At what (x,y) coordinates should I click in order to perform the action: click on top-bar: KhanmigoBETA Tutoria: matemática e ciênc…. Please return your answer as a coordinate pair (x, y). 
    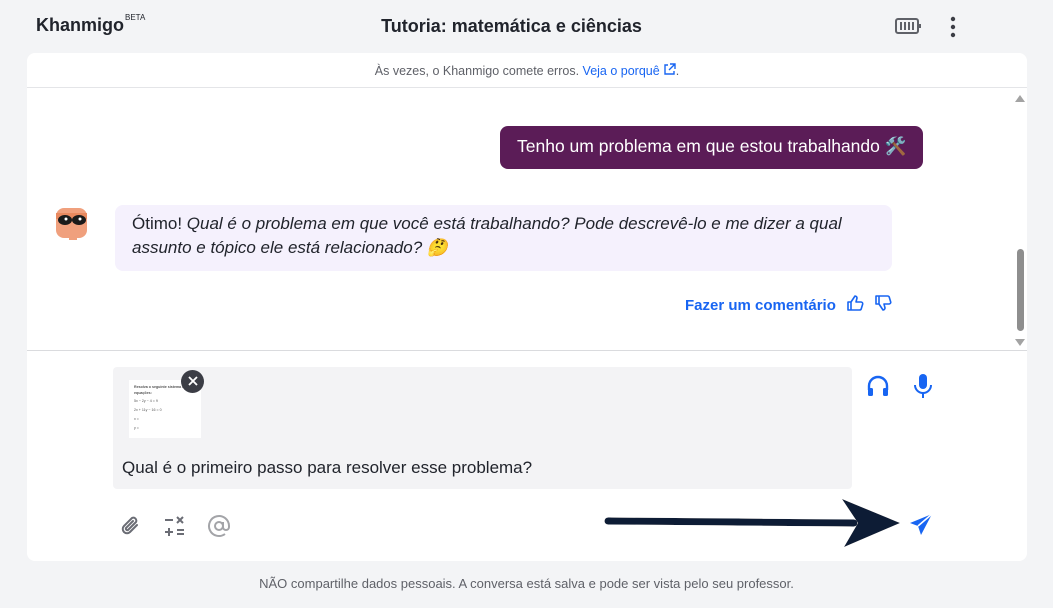
    Looking at the image, I should click on (526, 26).